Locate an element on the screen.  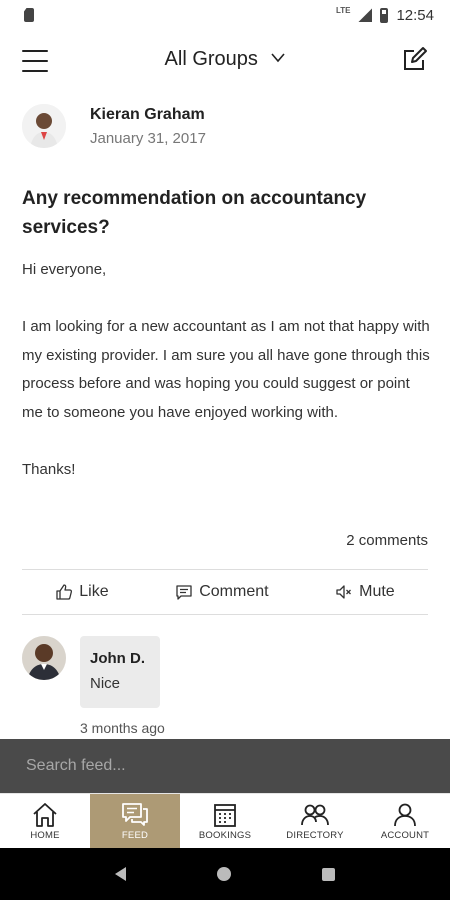
people-icon is located at coordinates (315, 814).